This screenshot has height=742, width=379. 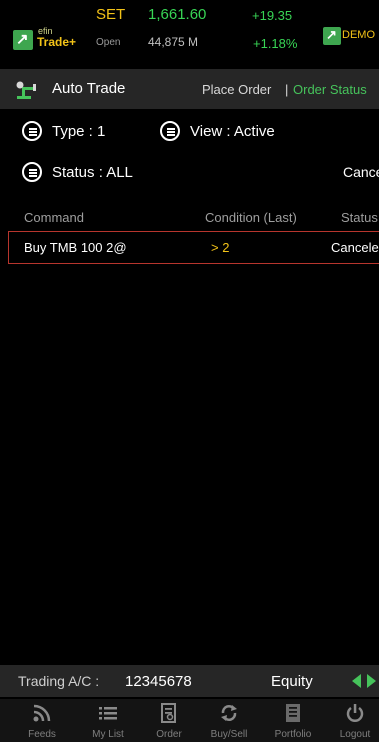 What do you see at coordinates (355, 734) in the screenshot?
I see `nav-logout-label: Logout` at bounding box center [355, 734].